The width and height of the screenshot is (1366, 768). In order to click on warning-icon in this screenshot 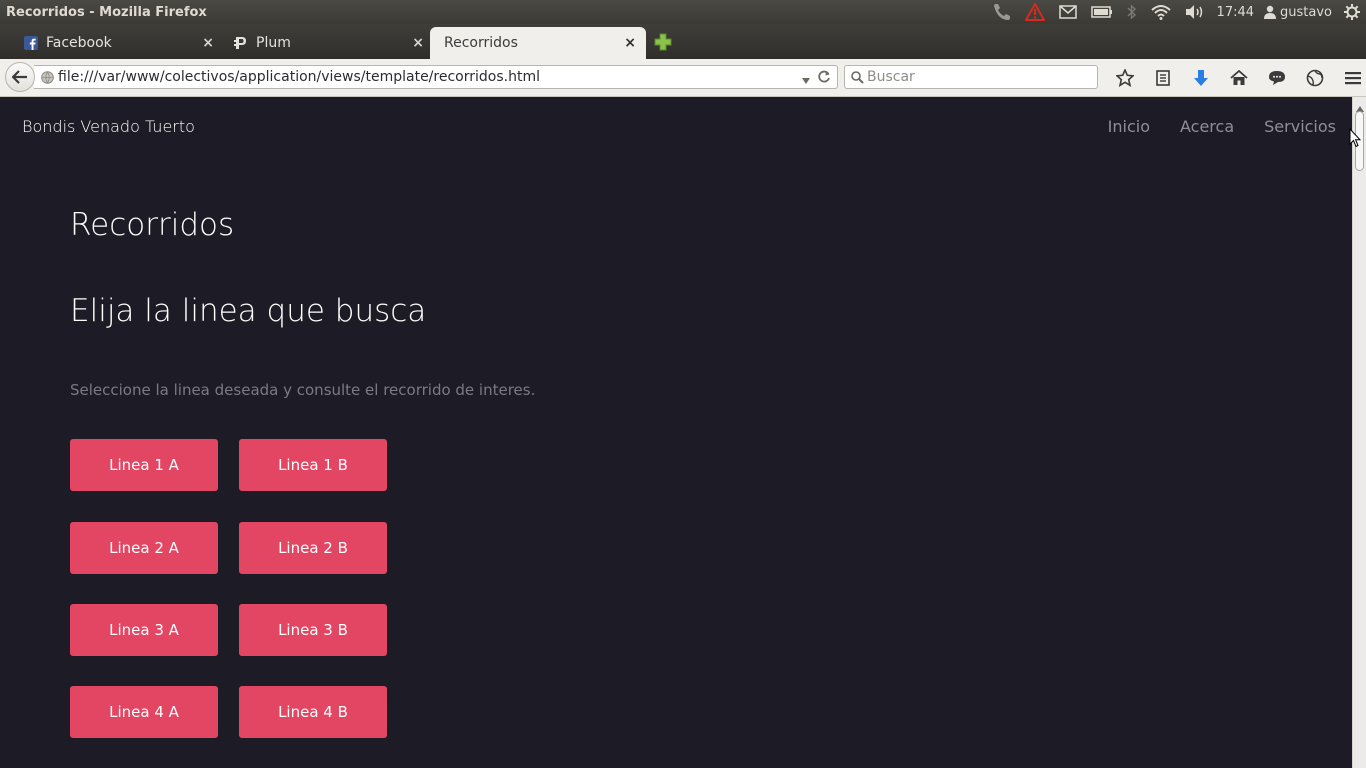, I will do `click(1034, 12)`.